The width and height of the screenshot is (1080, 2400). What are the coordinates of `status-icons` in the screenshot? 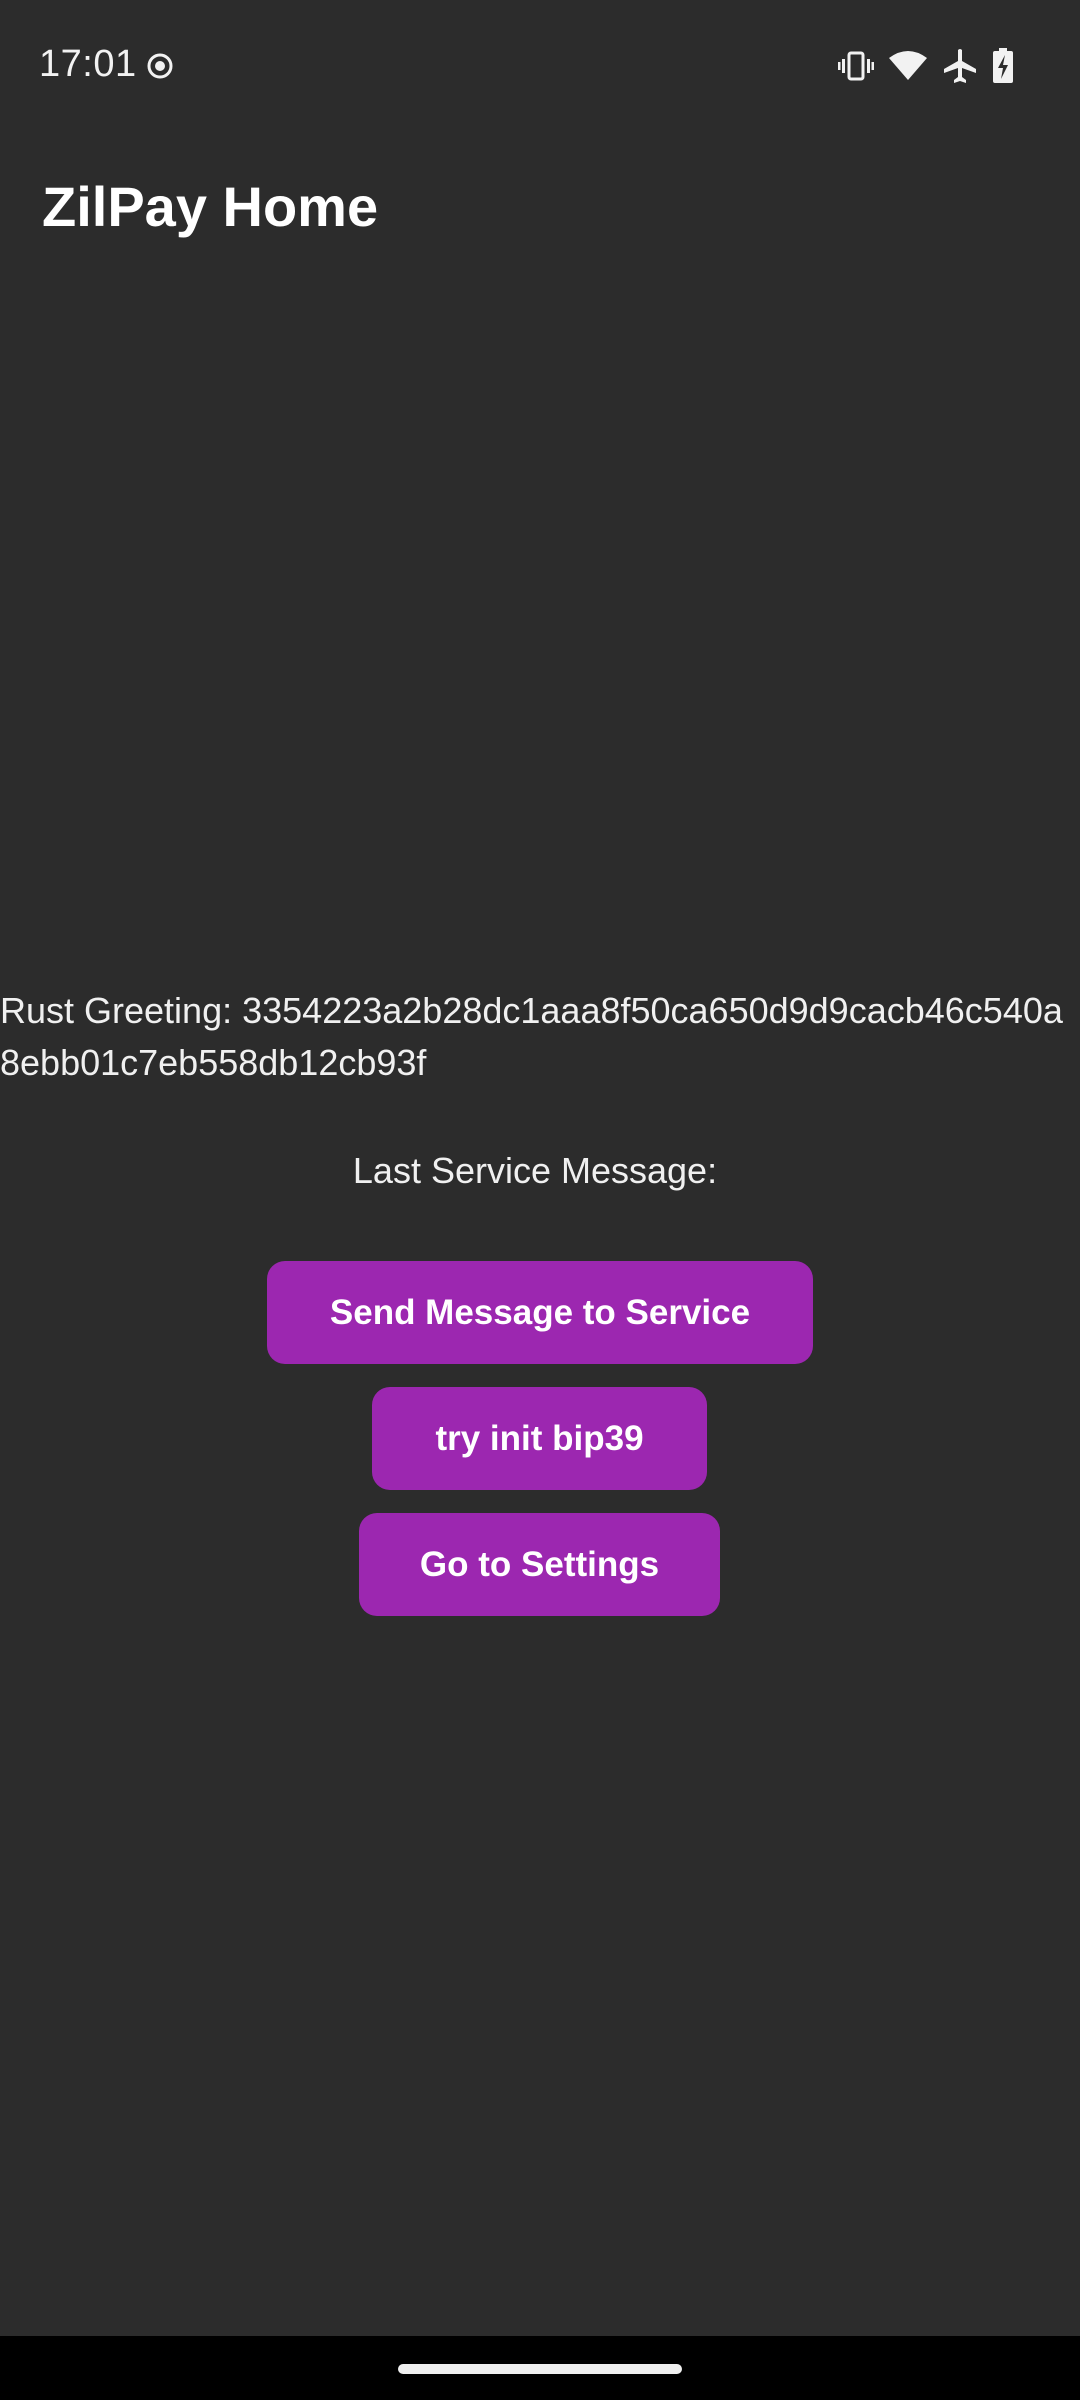 It's located at (926, 66).